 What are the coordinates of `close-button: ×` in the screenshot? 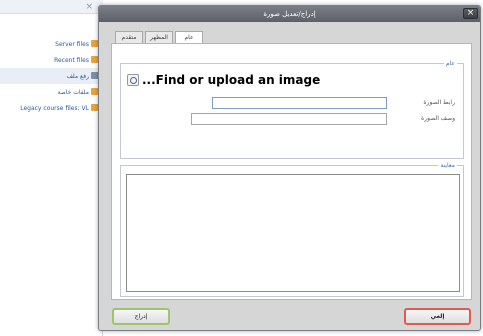 It's located at (470, 13).